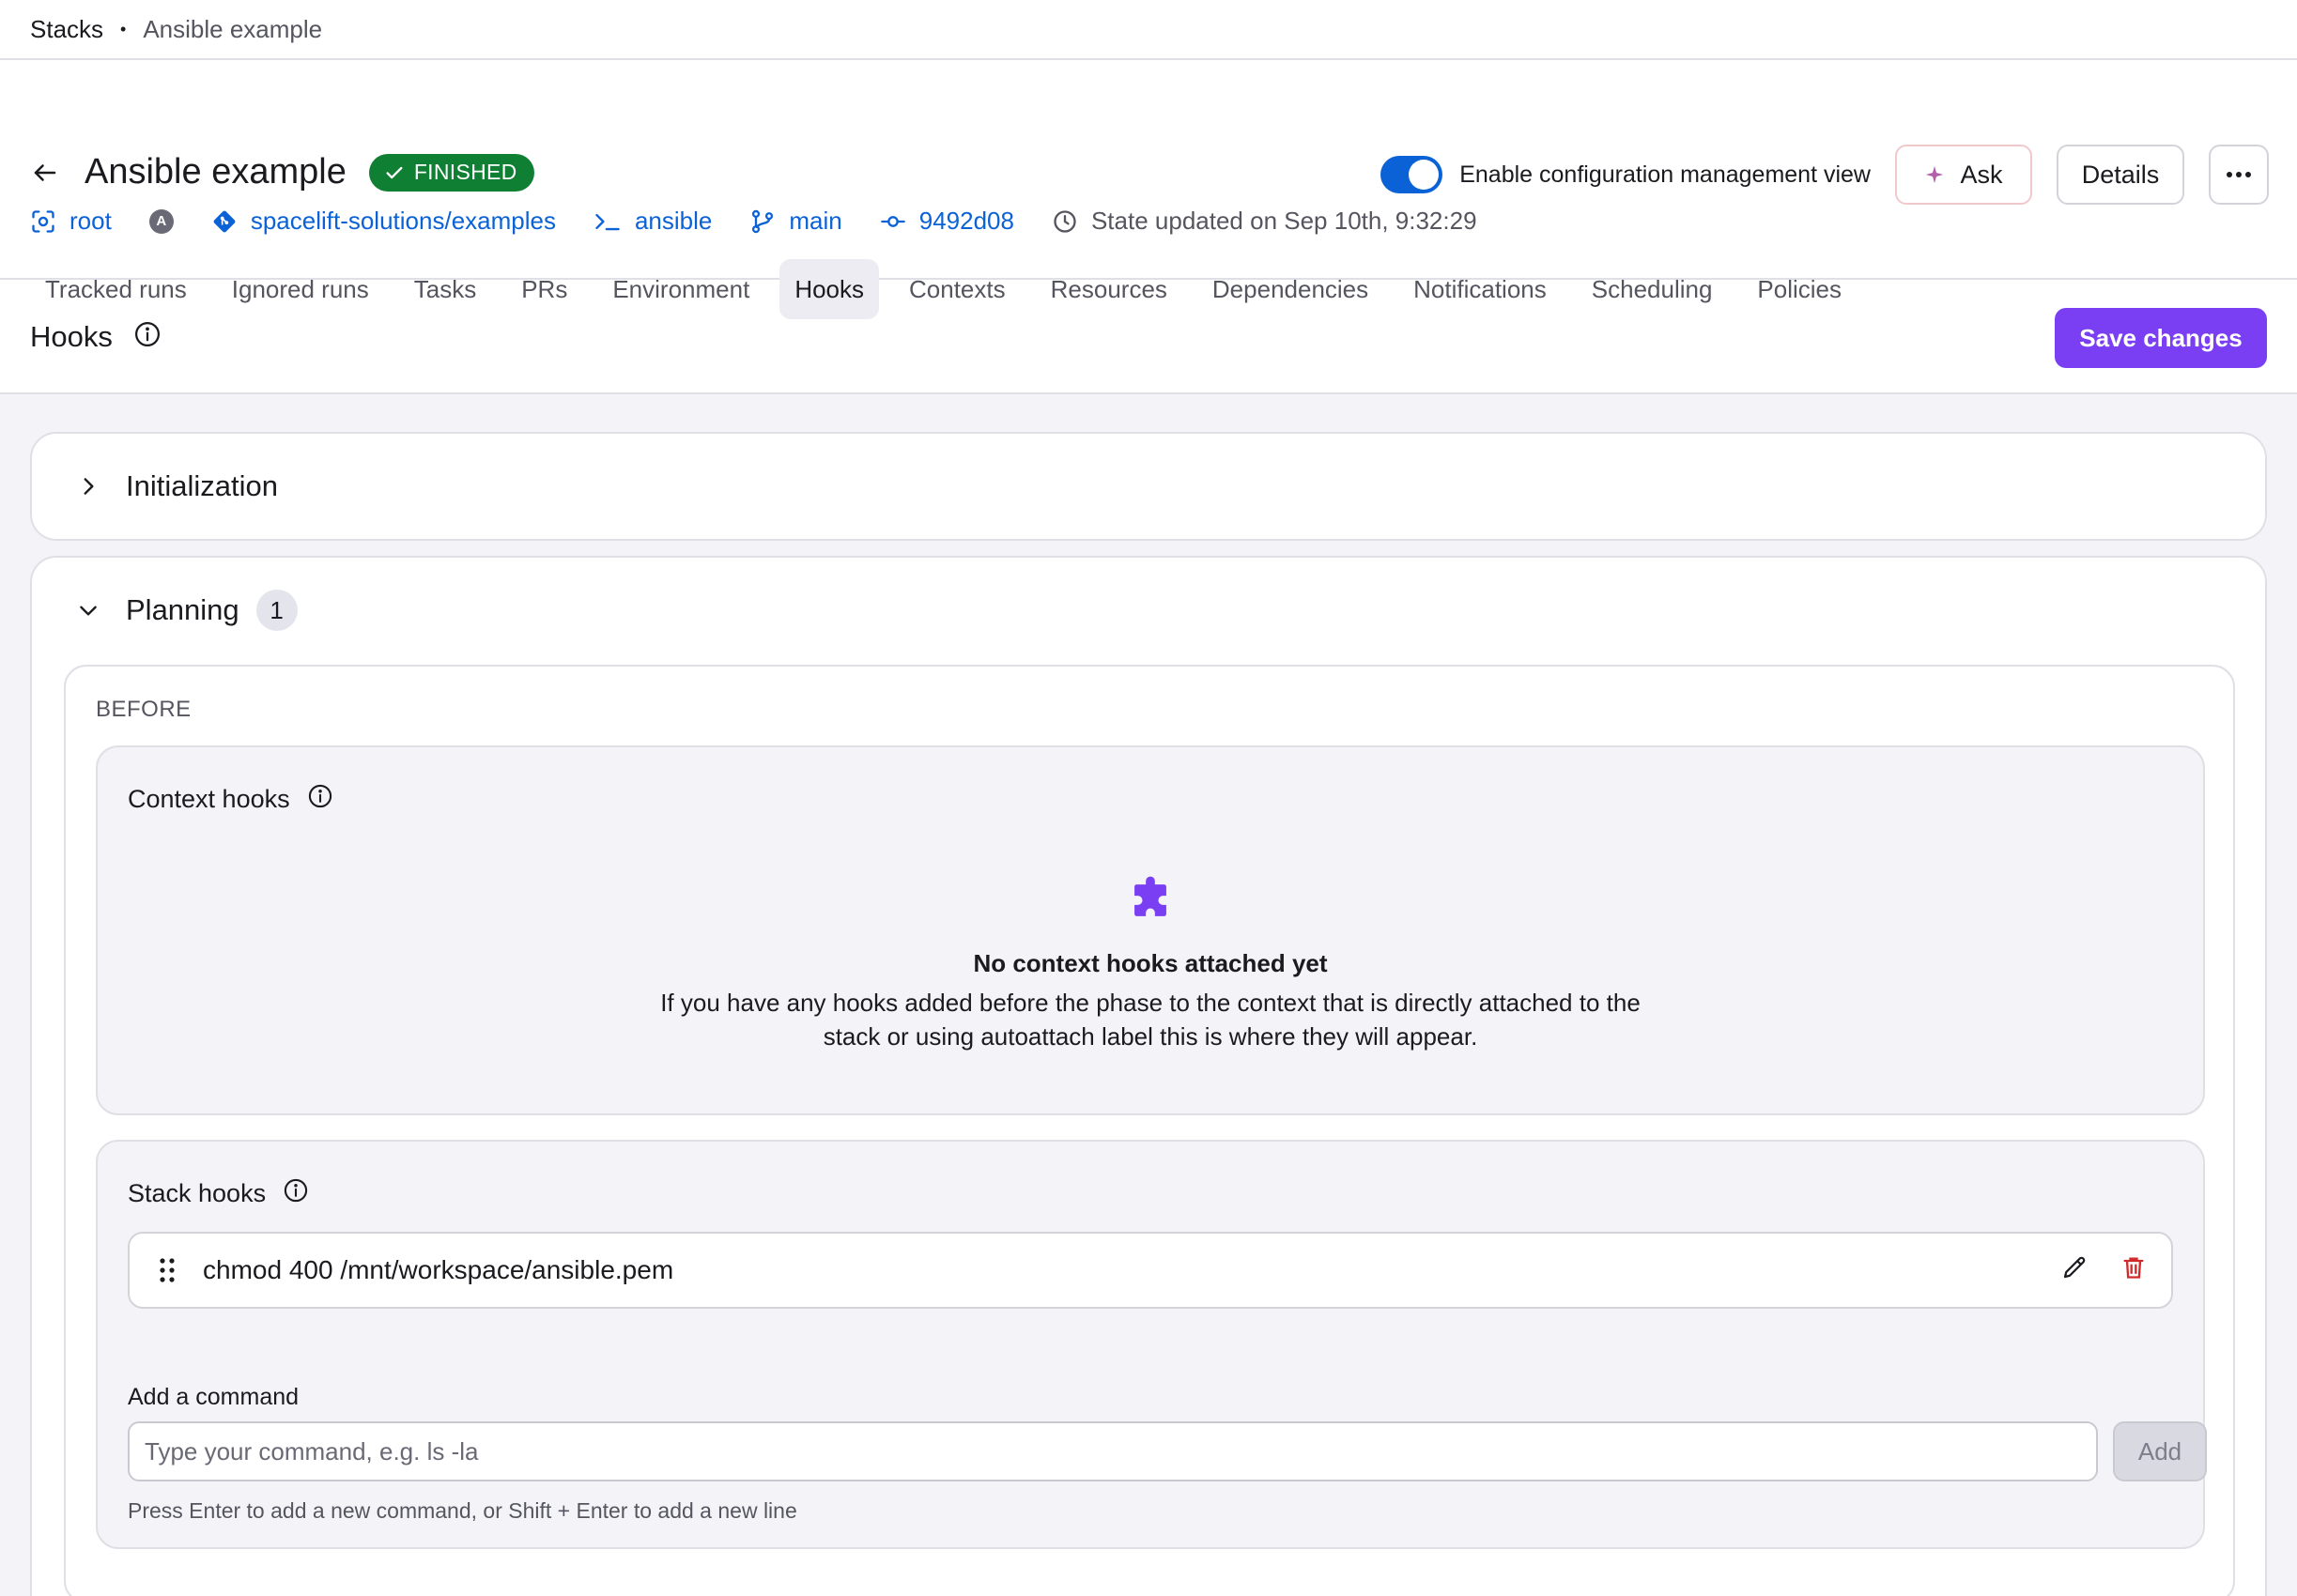 The width and height of the screenshot is (2297, 1596). I want to click on ellipsis-icon, so click(2239, 175).